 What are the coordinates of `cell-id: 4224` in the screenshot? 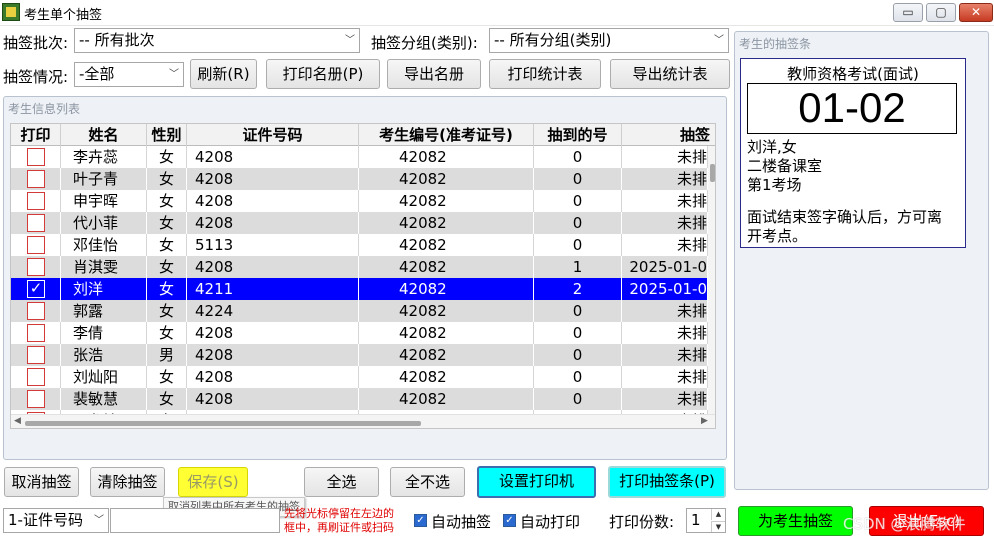 It's located at (273, 311).